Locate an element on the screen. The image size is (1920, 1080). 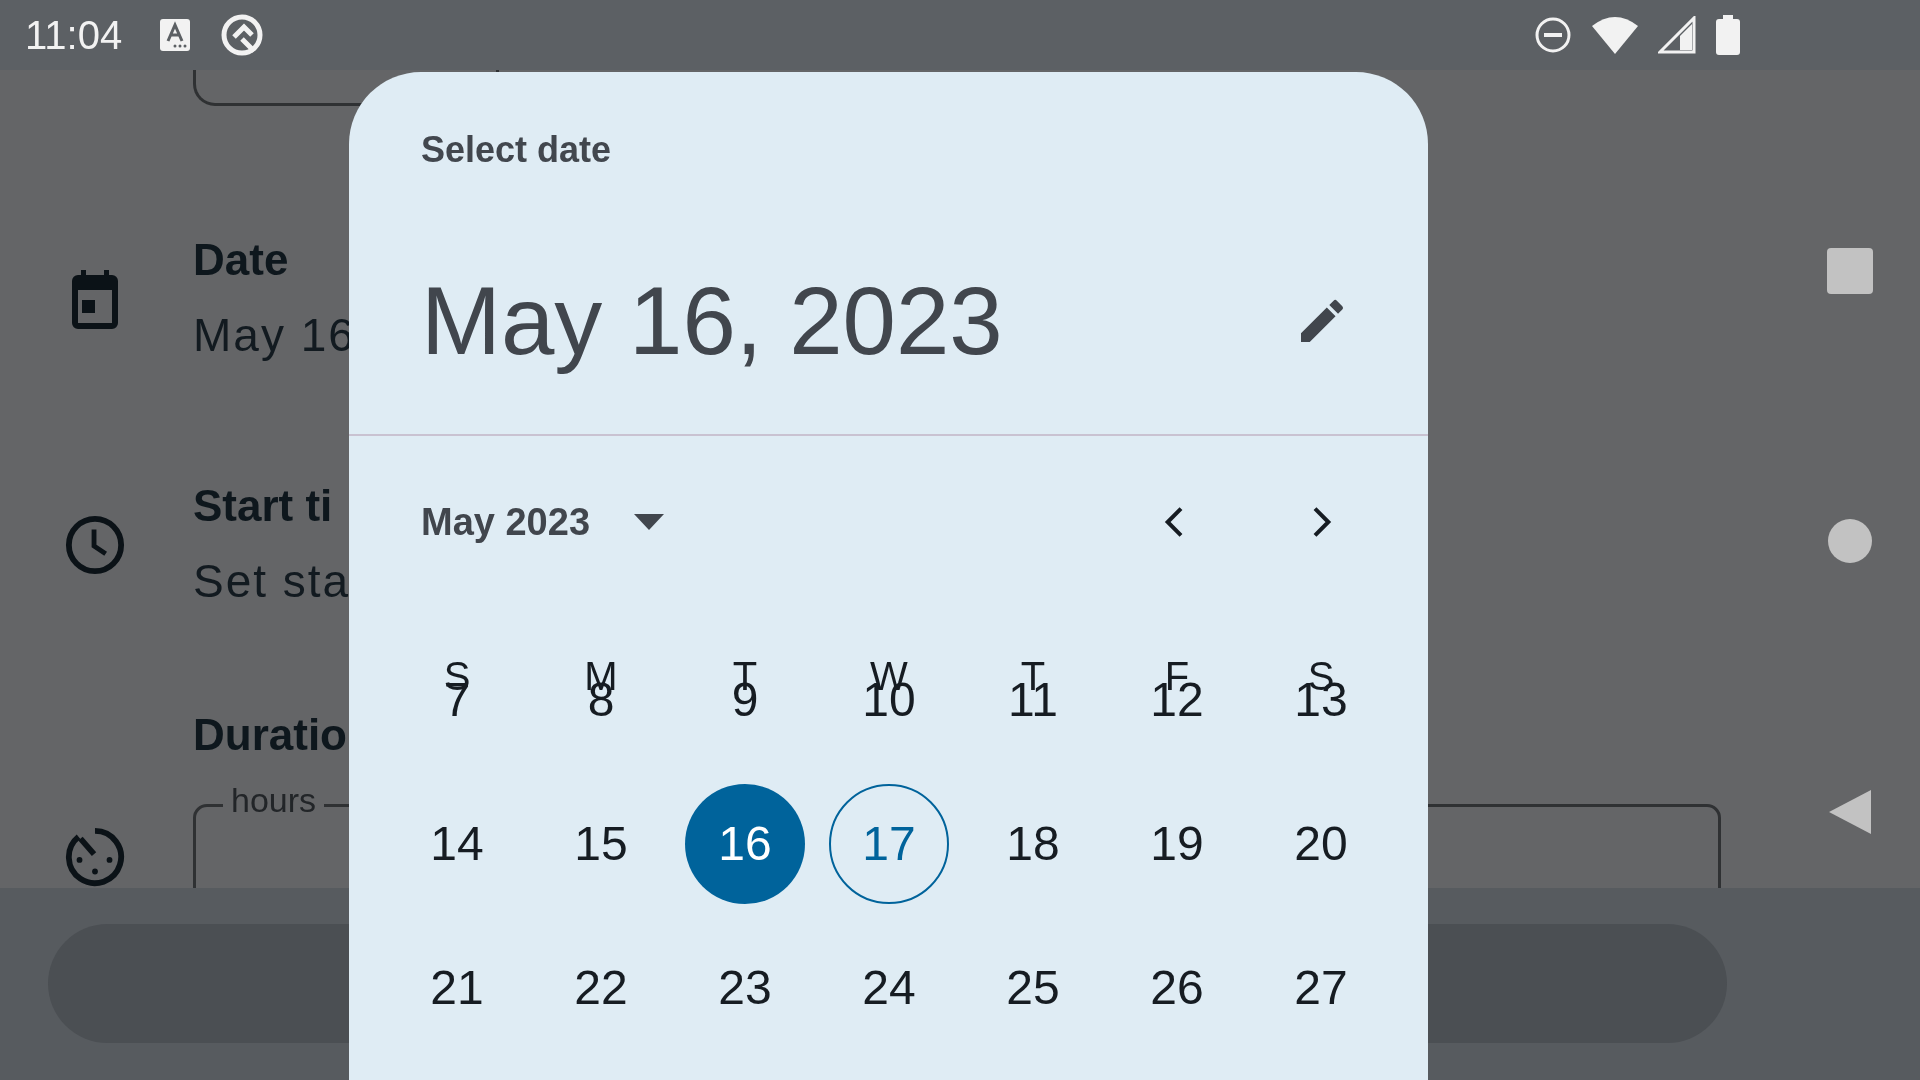
dialog-headline: Select date is located at coordinates (516, 150).